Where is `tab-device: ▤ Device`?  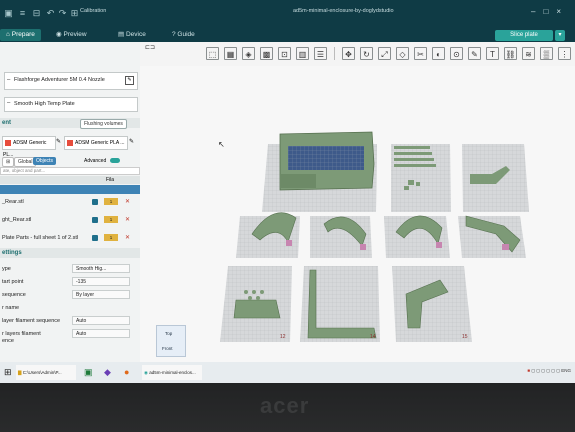
tab-device: ▤ Device is located at coordinates (132, 35).